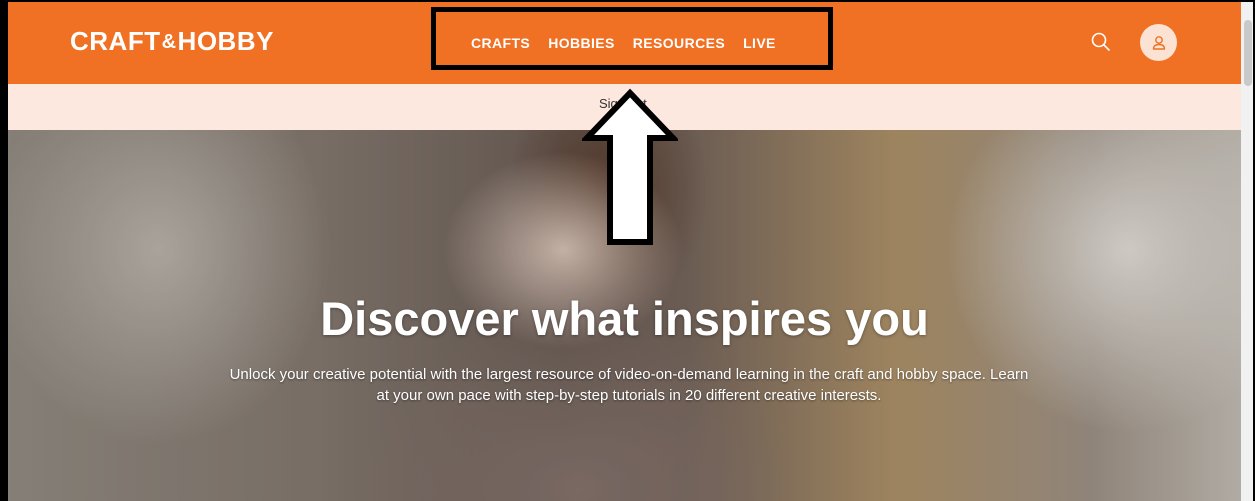  What do you see at coordinates (632, 38) in the screenshot?
I see `highlight-box` at bounding box center [632, 38].